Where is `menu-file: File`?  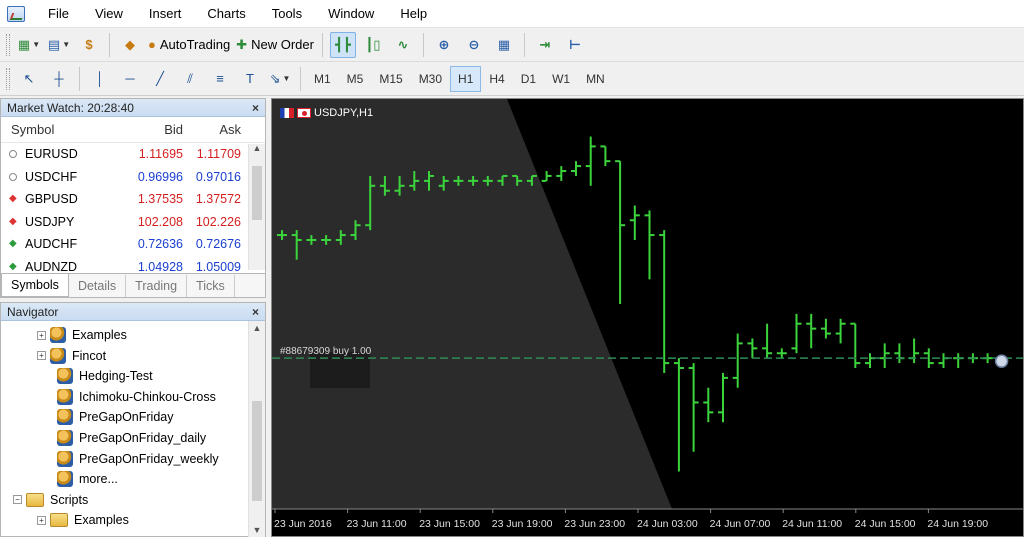 menu-file: File is located at coordinates (58, 14).